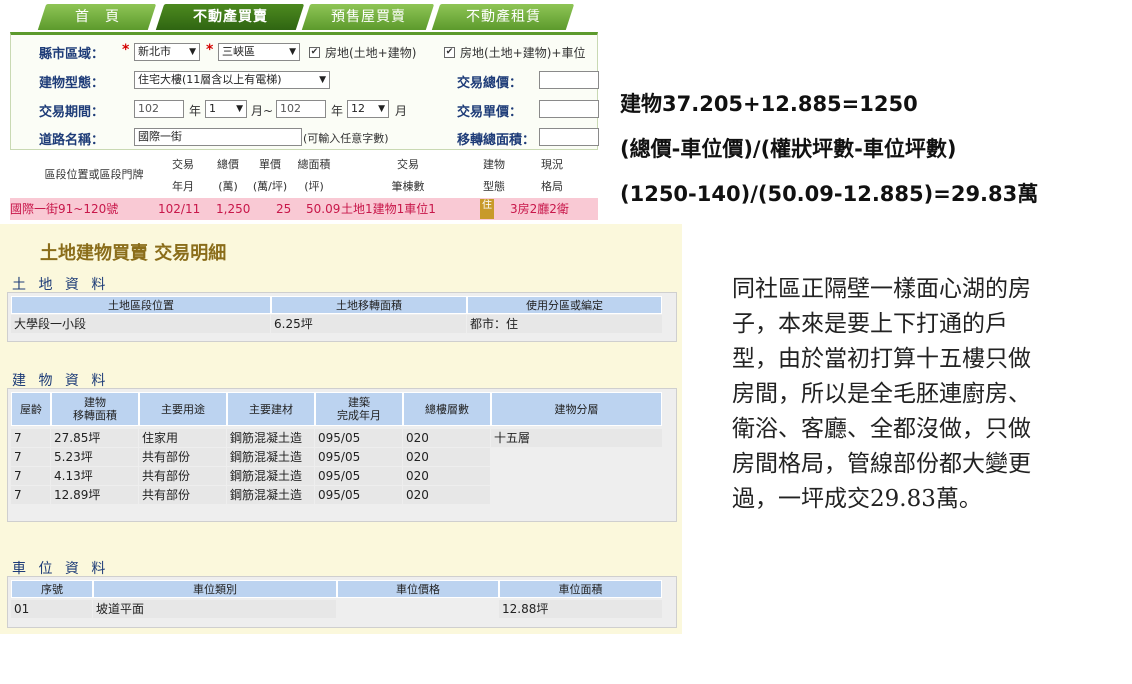 The image size is (1132, 684). Describe the element at coordinates (870, 324) in the screenshot. I see `note-line: 子，本來是要上下打通的戶` at that location.